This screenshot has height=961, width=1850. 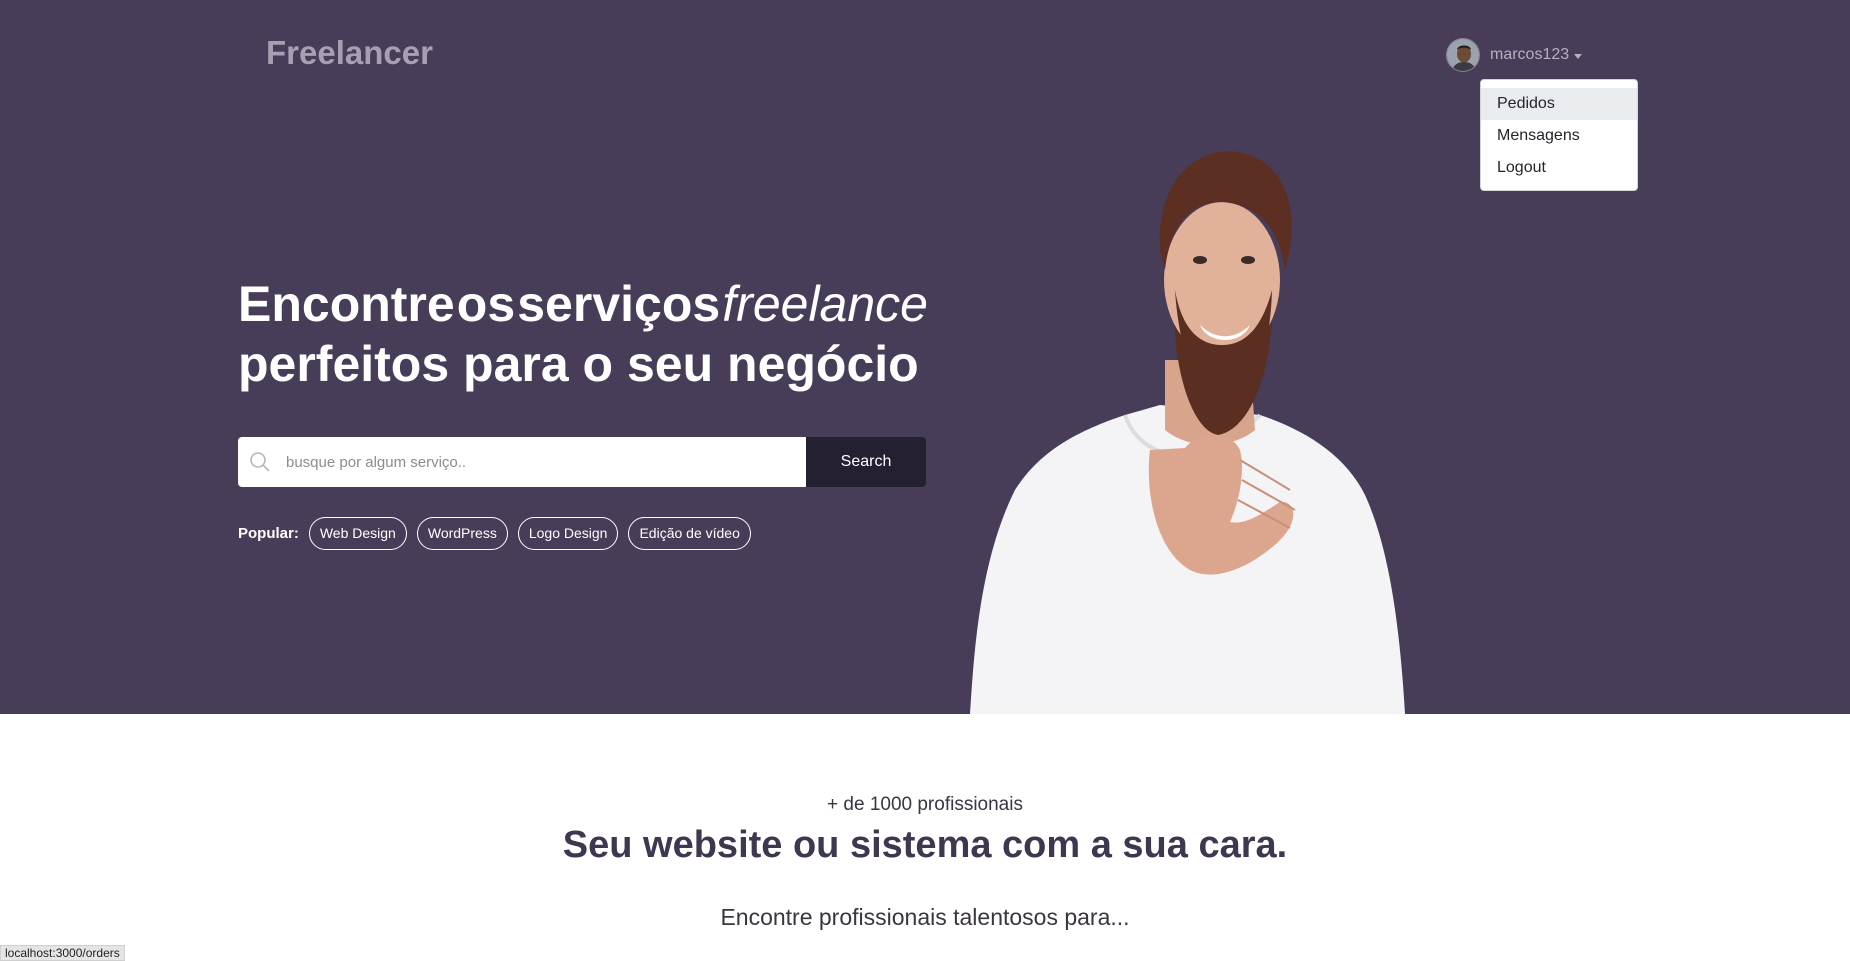 What do you see at coordinates (866, 462) in the screenshot?
I see `search-button: Search` at bounding box center [866, 462].